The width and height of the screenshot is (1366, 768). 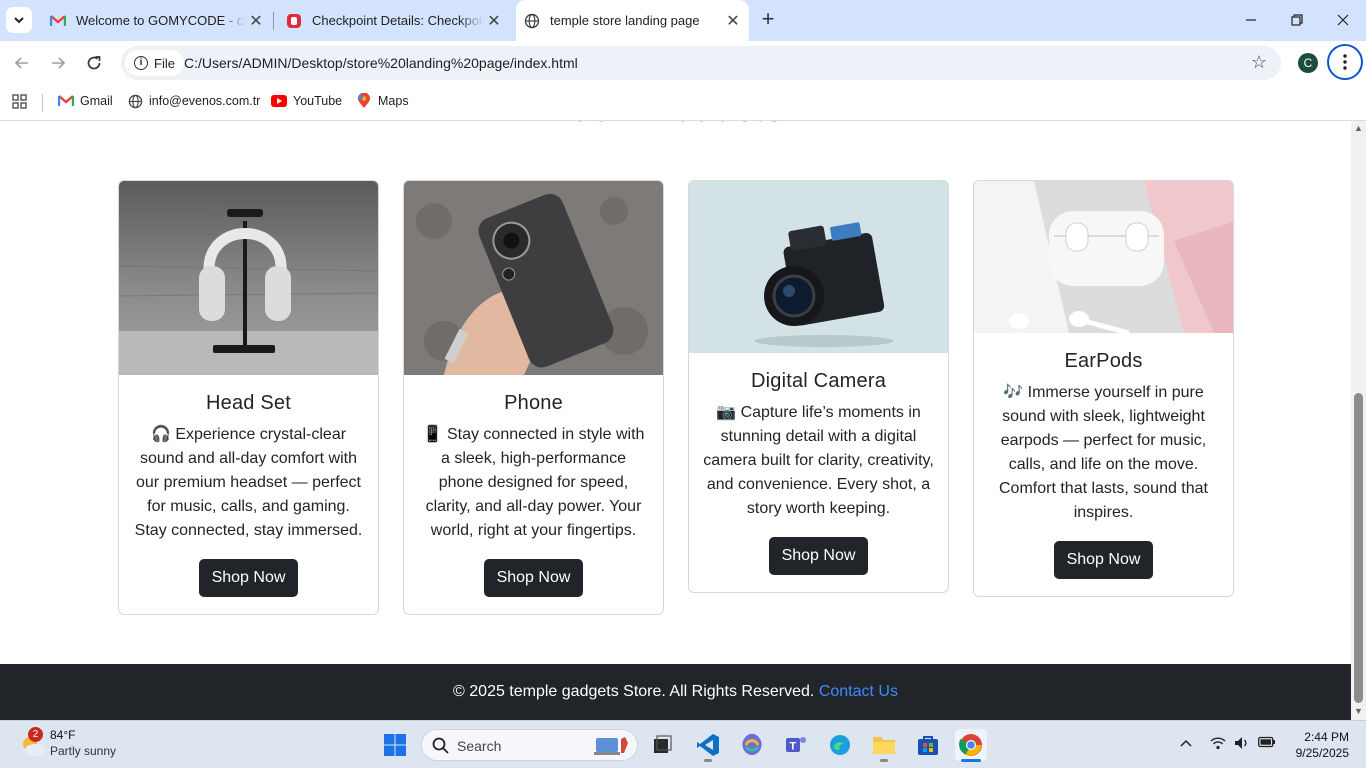 I want to click on copilot-button, so click(x=752, y=745).